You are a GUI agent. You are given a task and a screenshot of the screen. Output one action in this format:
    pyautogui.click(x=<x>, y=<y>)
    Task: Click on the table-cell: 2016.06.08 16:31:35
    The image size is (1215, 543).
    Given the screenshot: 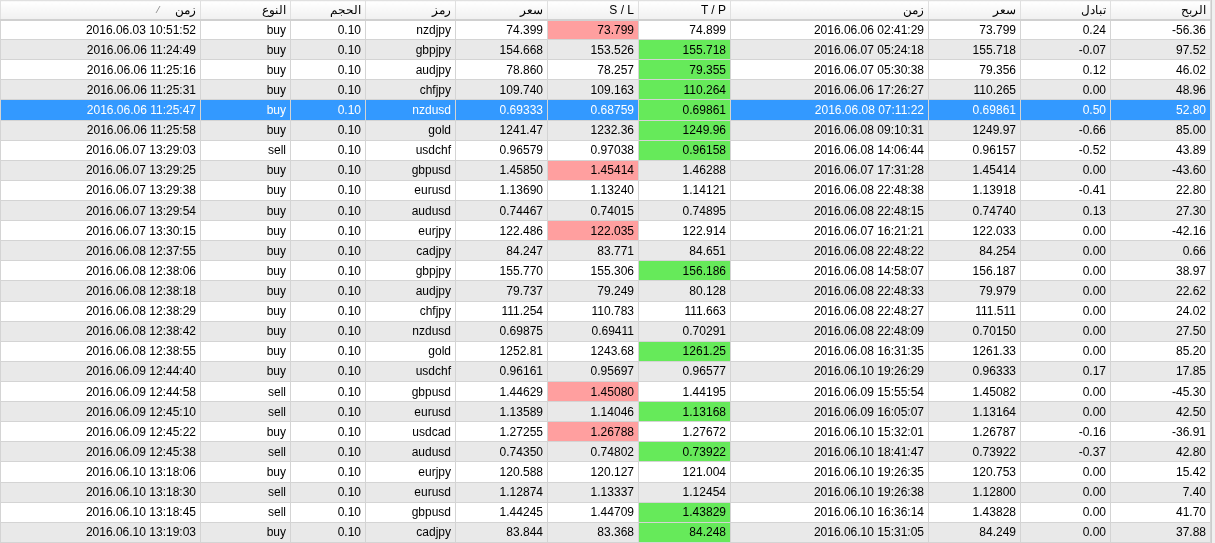 What is the action you would take?
    pyautogui.click(x=829, y=351)
    